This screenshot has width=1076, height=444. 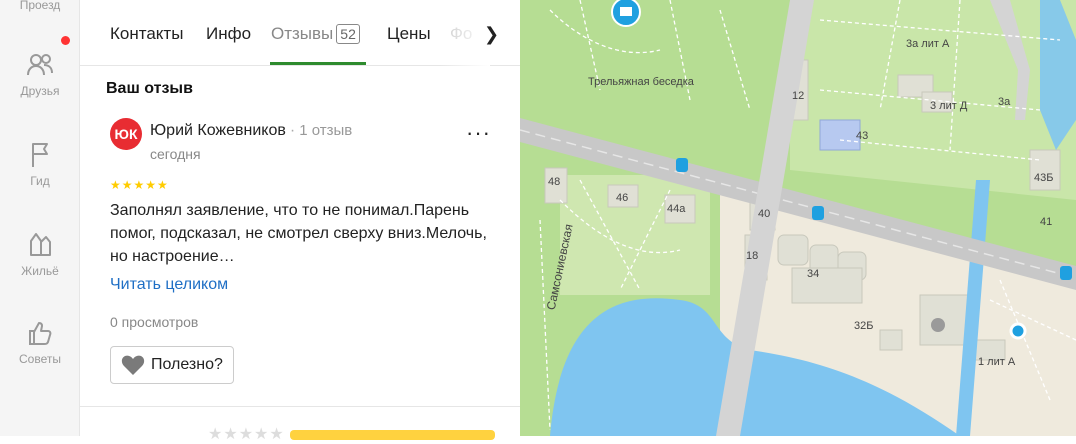 I want to click on tab-reviews-label: Отзывы, so click(x=302, y=33).